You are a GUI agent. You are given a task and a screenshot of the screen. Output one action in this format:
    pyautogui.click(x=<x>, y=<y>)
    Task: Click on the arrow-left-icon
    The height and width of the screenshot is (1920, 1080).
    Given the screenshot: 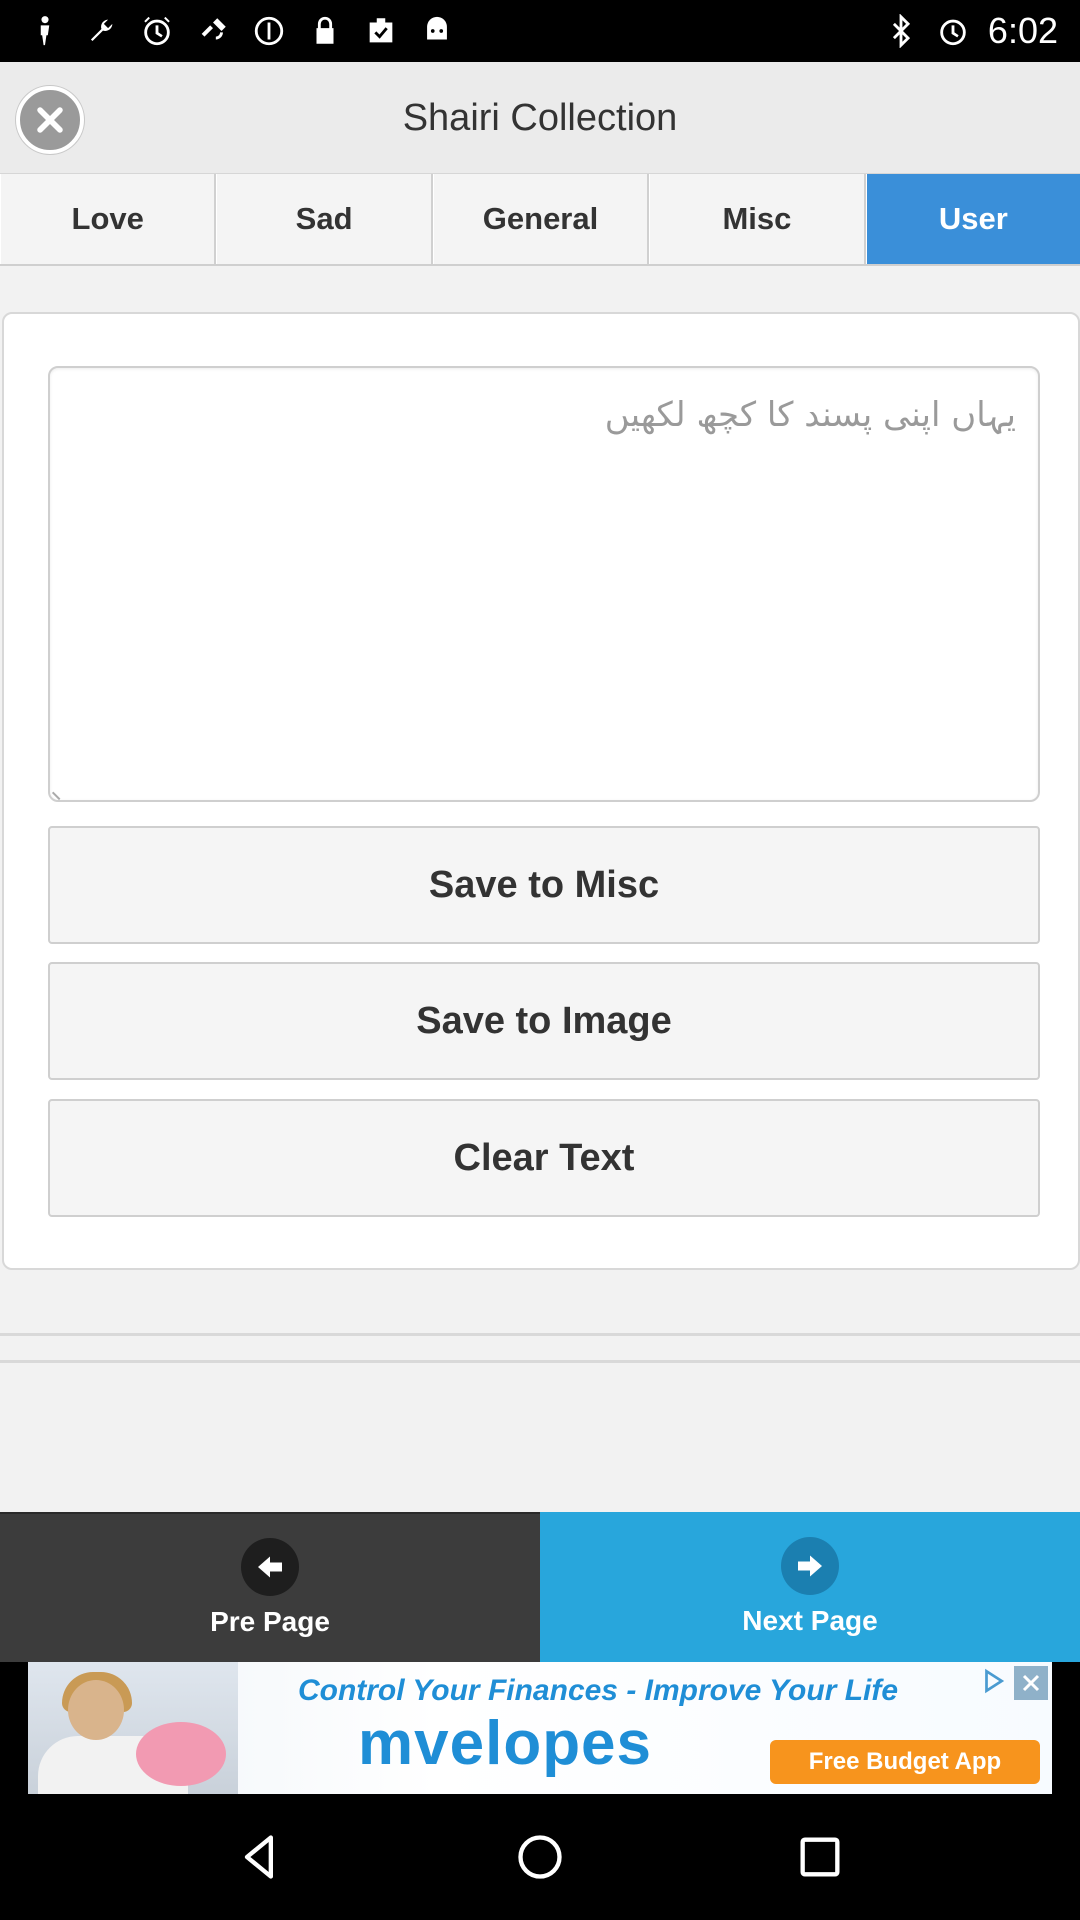 What is the action you would take?
    pyautogui.click(x=270, y=1567)
    